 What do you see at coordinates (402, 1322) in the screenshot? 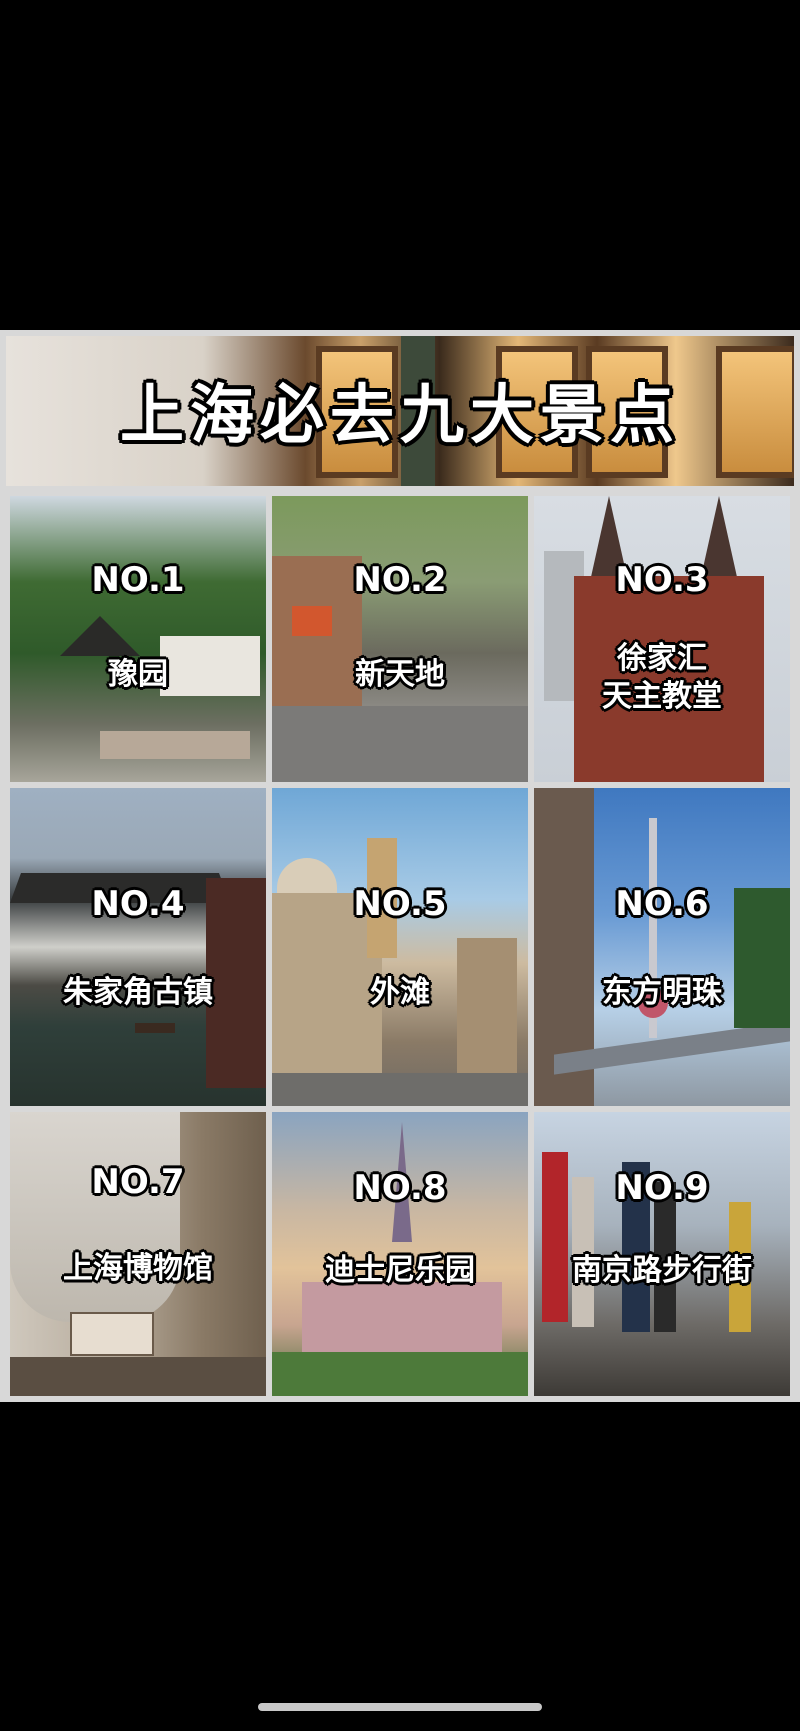
I see `castle-image` at bounding box center [402, 1322].